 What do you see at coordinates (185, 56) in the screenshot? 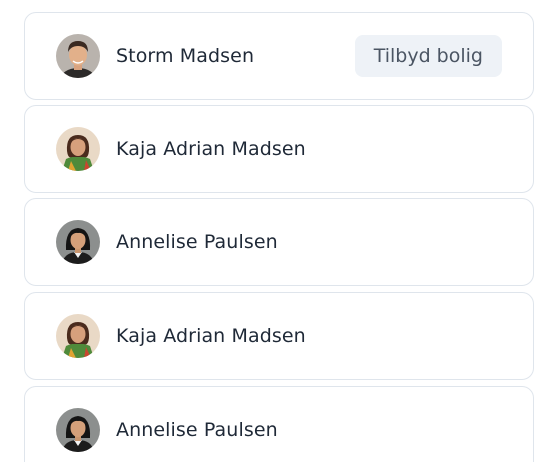
I see `person-name: Storm Madsen` at bounding box center [185, 56].